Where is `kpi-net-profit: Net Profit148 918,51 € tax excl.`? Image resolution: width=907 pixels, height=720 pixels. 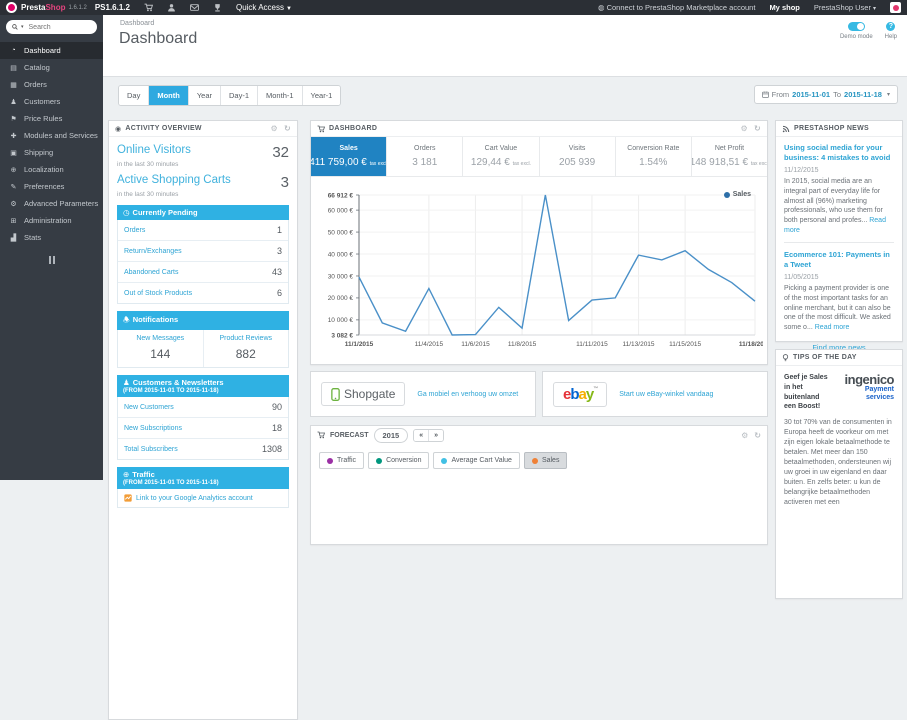 kpi-net-profit: Net Profit148 918,51 € tax excl. is located at coordinates (728, 156).